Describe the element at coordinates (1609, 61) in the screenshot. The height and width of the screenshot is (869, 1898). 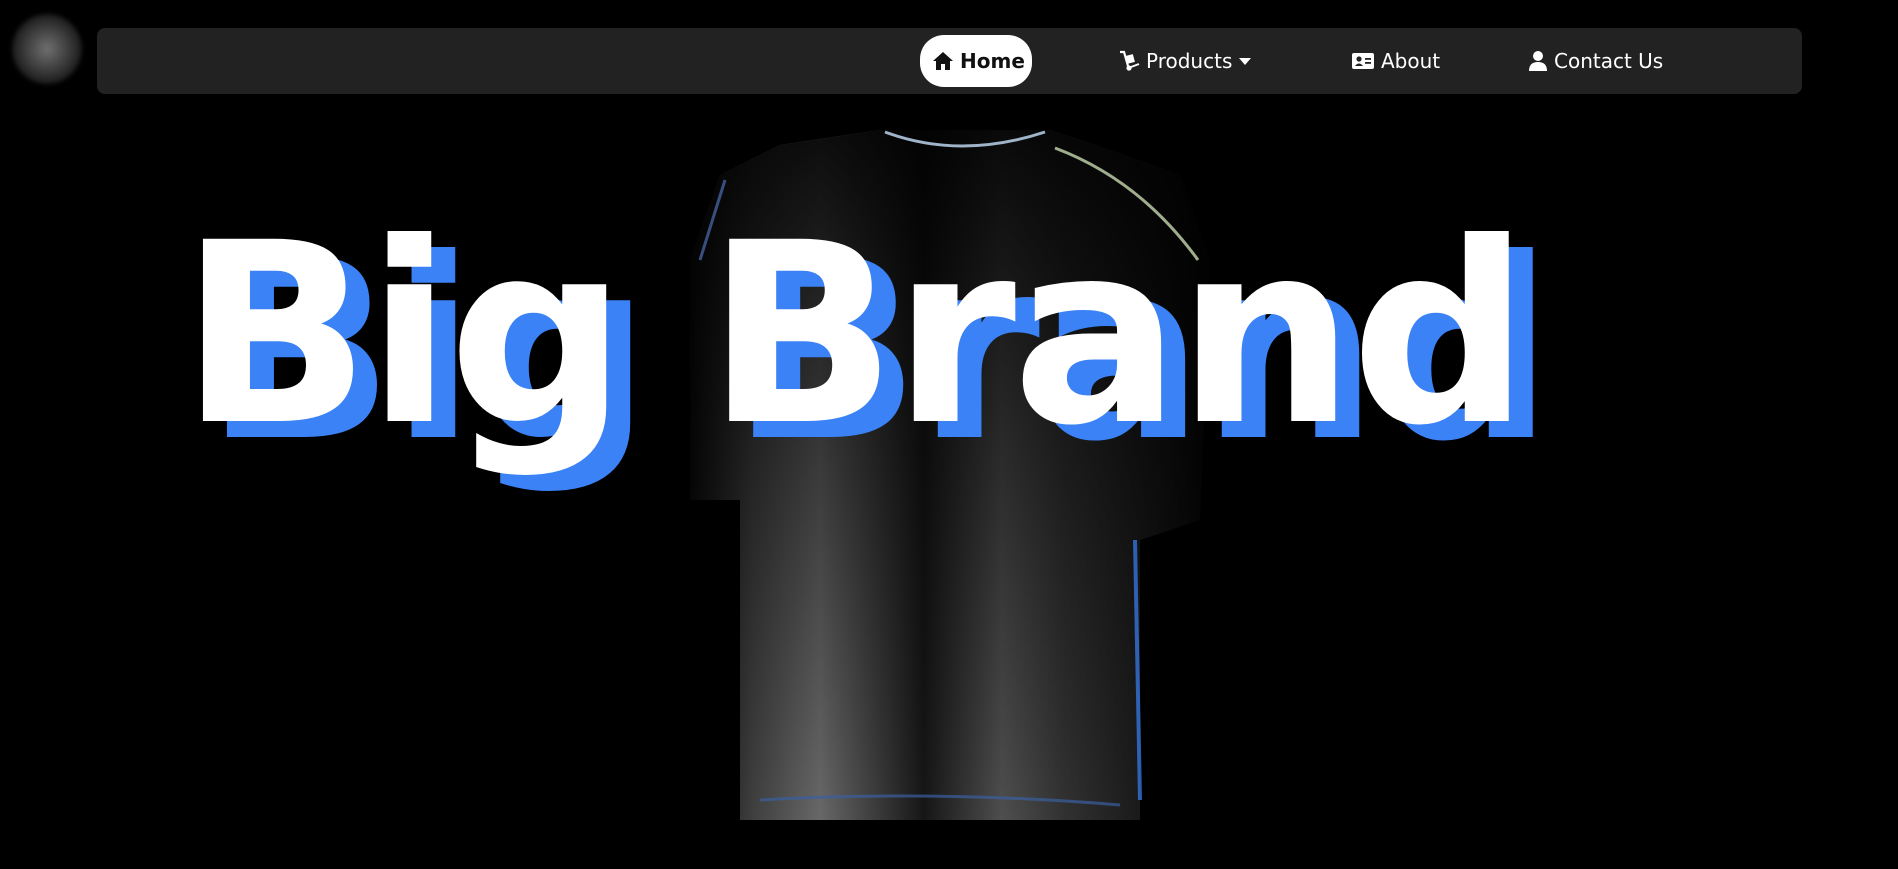
I see `nav-contact-label: Contact Us` at that location.